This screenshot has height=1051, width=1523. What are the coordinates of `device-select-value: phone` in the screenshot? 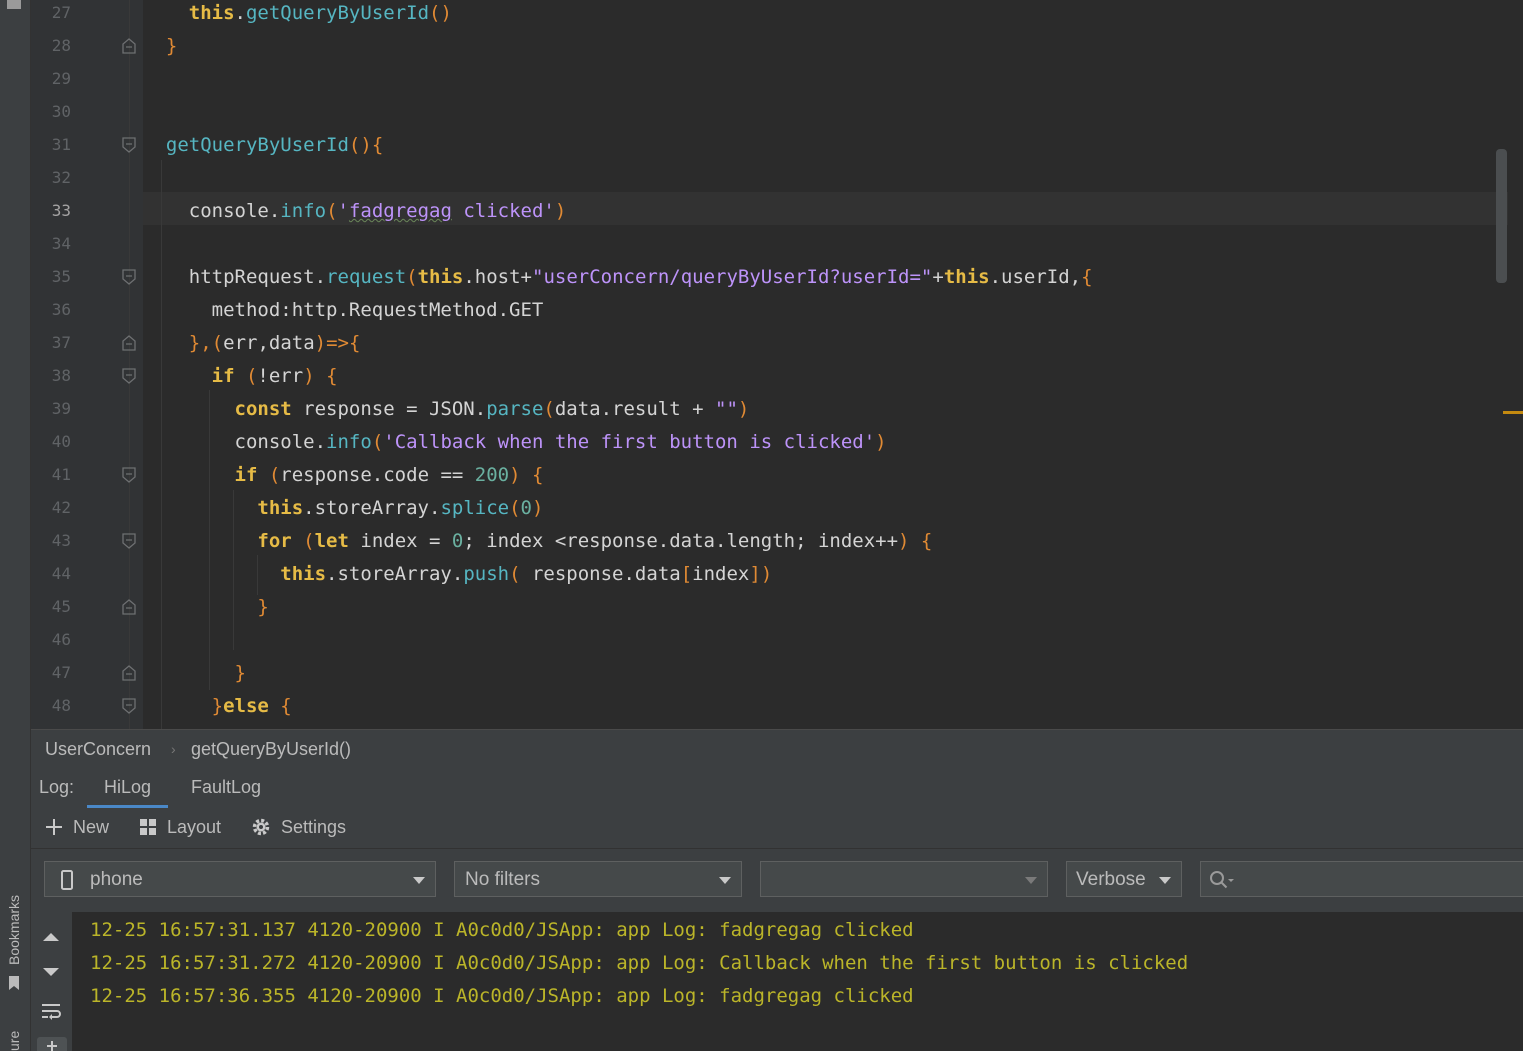 It's located at (116, 879).